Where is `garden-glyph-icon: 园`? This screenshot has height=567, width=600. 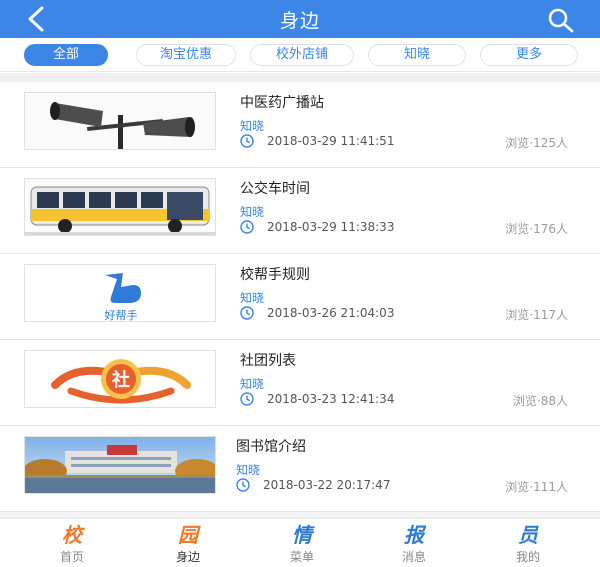
garden-glyph-icon: 园 is located at coordinates (189, 534).